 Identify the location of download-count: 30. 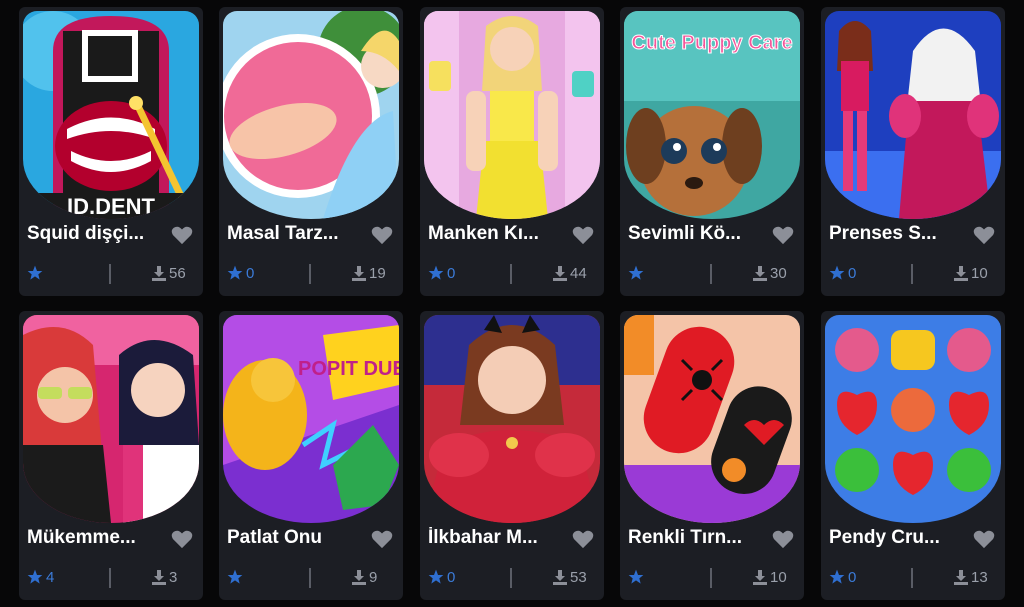
(778, 273).